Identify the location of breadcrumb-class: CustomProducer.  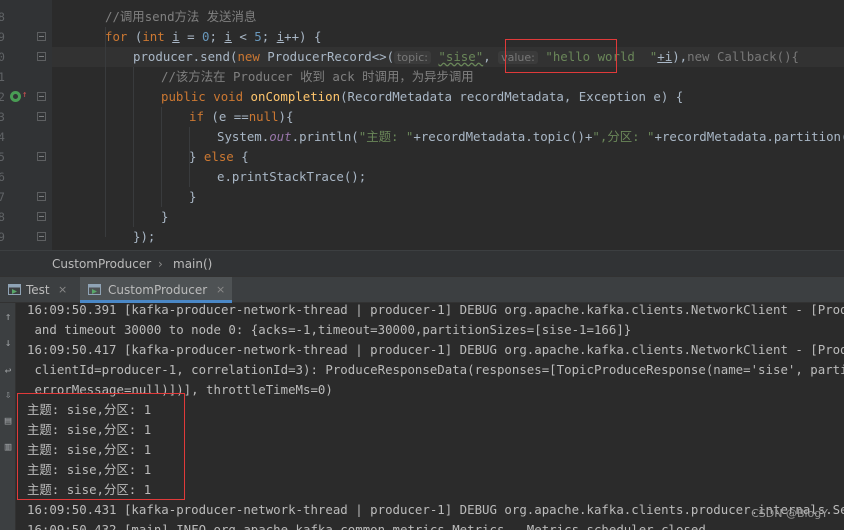
(101, 264).